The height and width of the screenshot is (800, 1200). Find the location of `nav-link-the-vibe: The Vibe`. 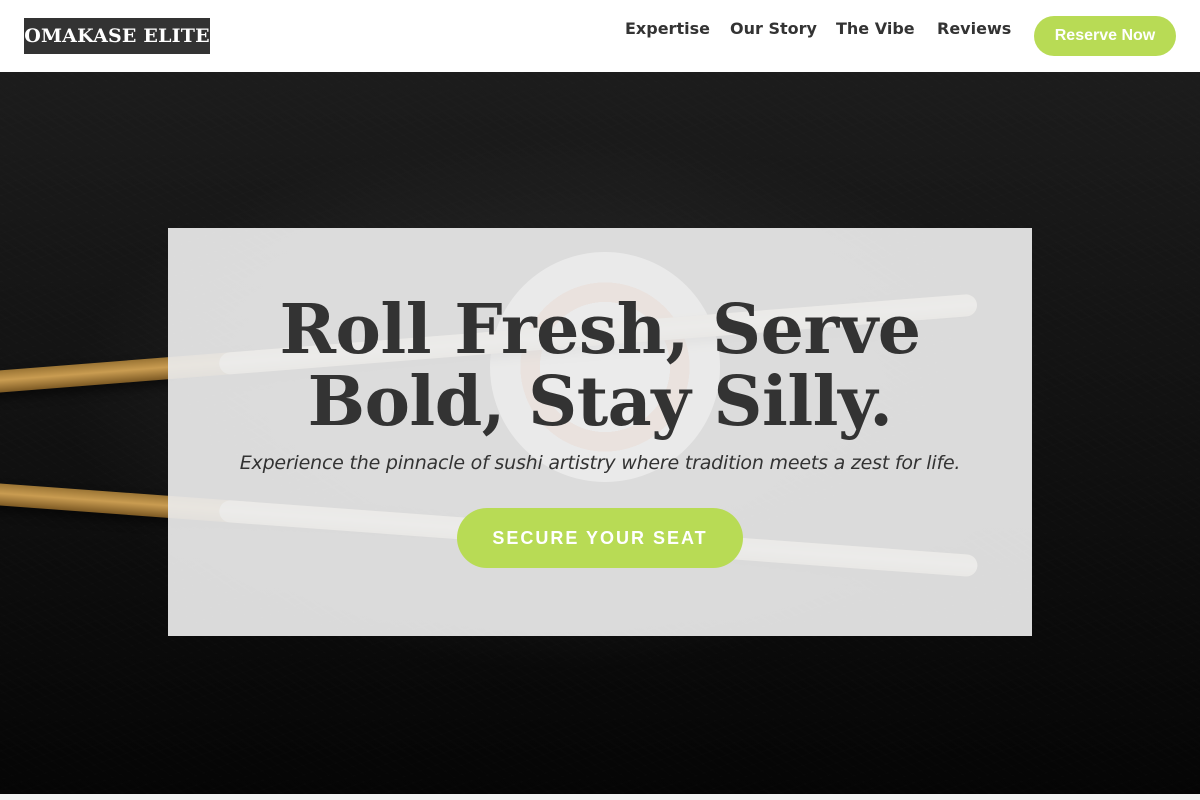

nav-link-the-vibe: The Vibe is located at coordinates (875, 29).